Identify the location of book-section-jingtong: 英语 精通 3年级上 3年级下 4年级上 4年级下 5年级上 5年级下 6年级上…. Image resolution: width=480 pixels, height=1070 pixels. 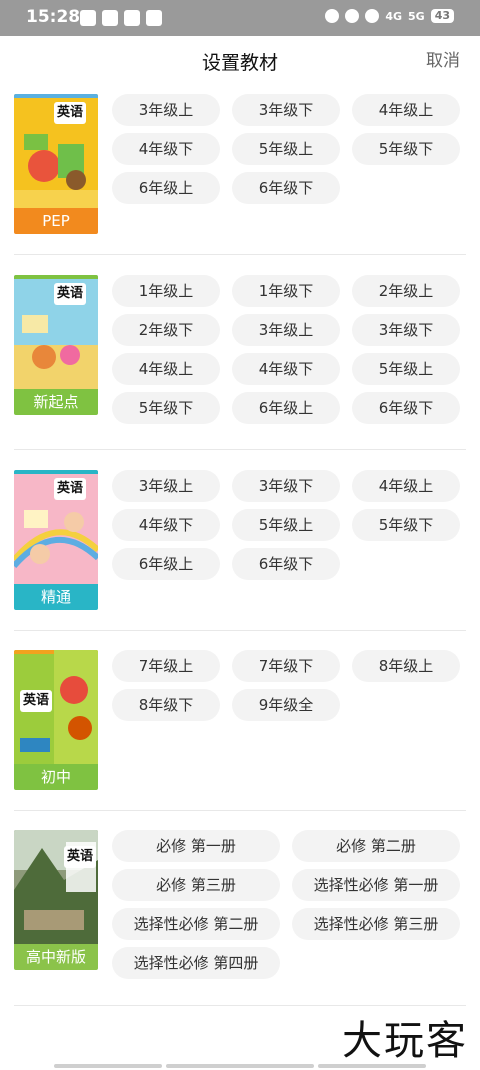
(240, 540).